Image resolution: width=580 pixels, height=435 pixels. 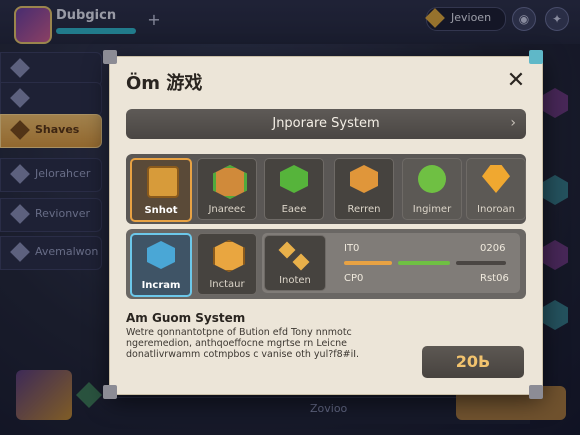 I want to click on price-button: 20Ь, so click(x=473, y=362).